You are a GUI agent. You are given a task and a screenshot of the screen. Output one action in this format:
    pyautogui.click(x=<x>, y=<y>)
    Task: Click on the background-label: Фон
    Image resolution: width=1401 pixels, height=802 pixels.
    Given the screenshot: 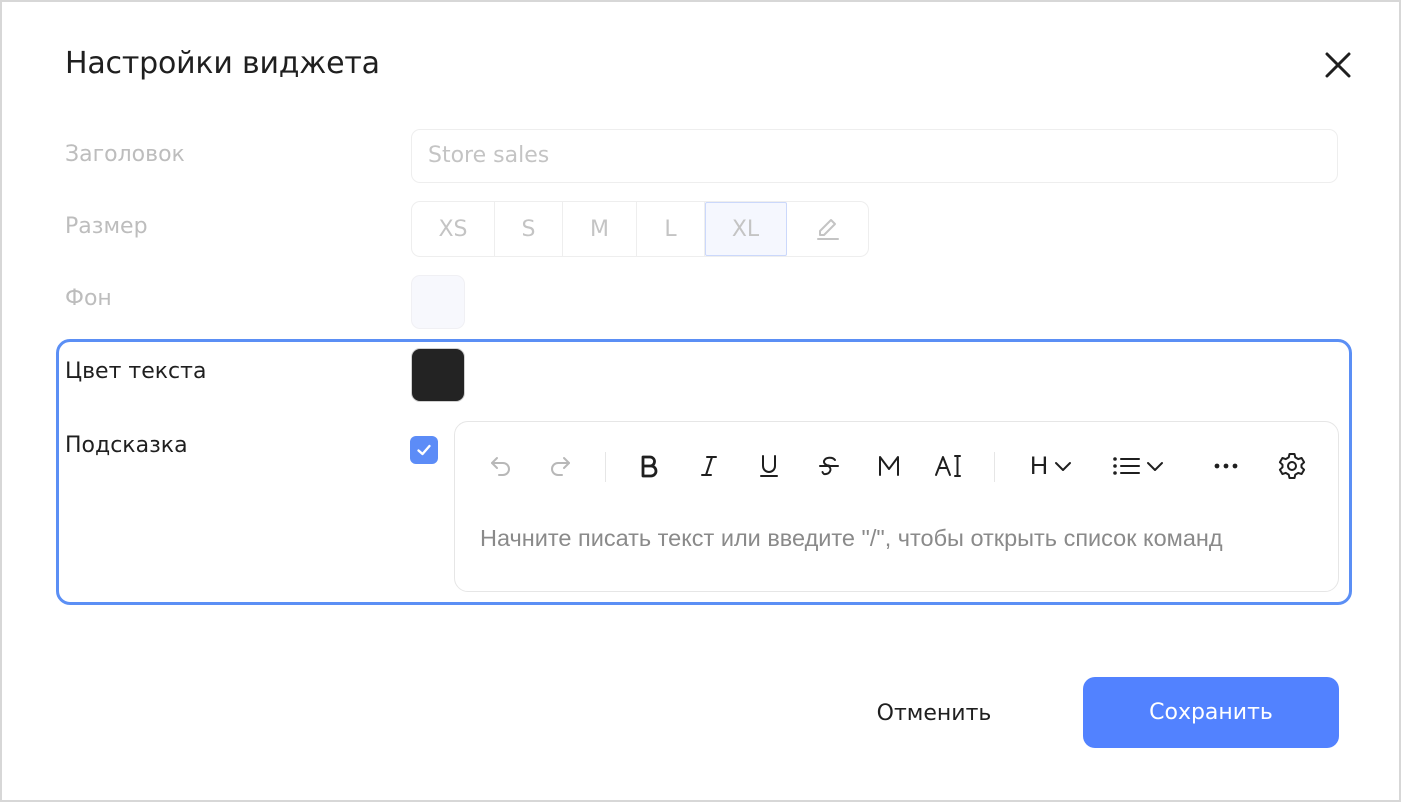 What is the action you would take?
    pyautogui.click(x=88, y=298)
    